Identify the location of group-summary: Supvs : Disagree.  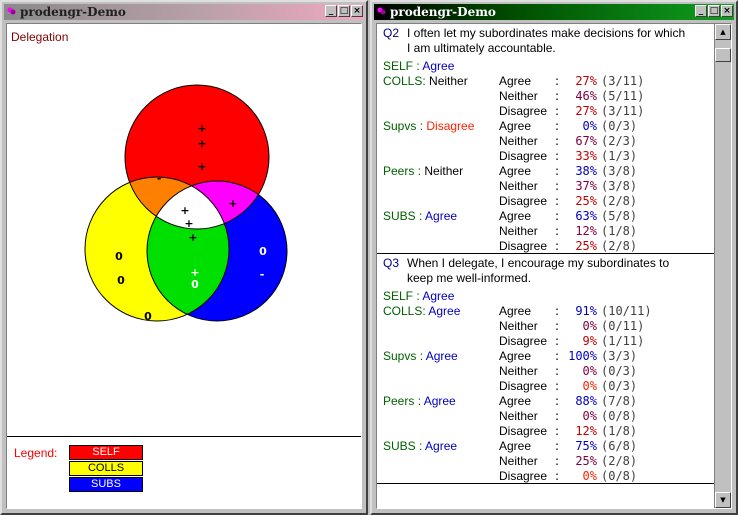
(428, 126).